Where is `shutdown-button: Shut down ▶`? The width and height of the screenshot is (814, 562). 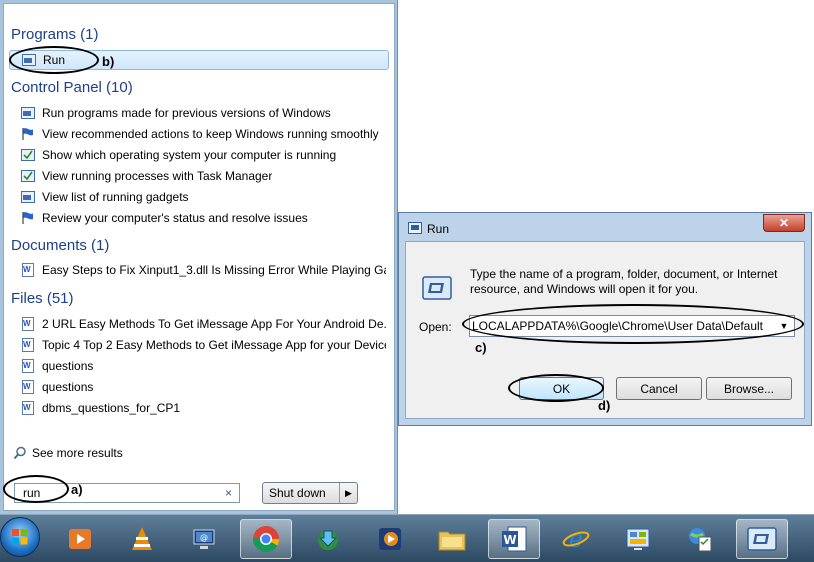
shutdown-button: Shut down ▶ is located at coordinates (310, 493).